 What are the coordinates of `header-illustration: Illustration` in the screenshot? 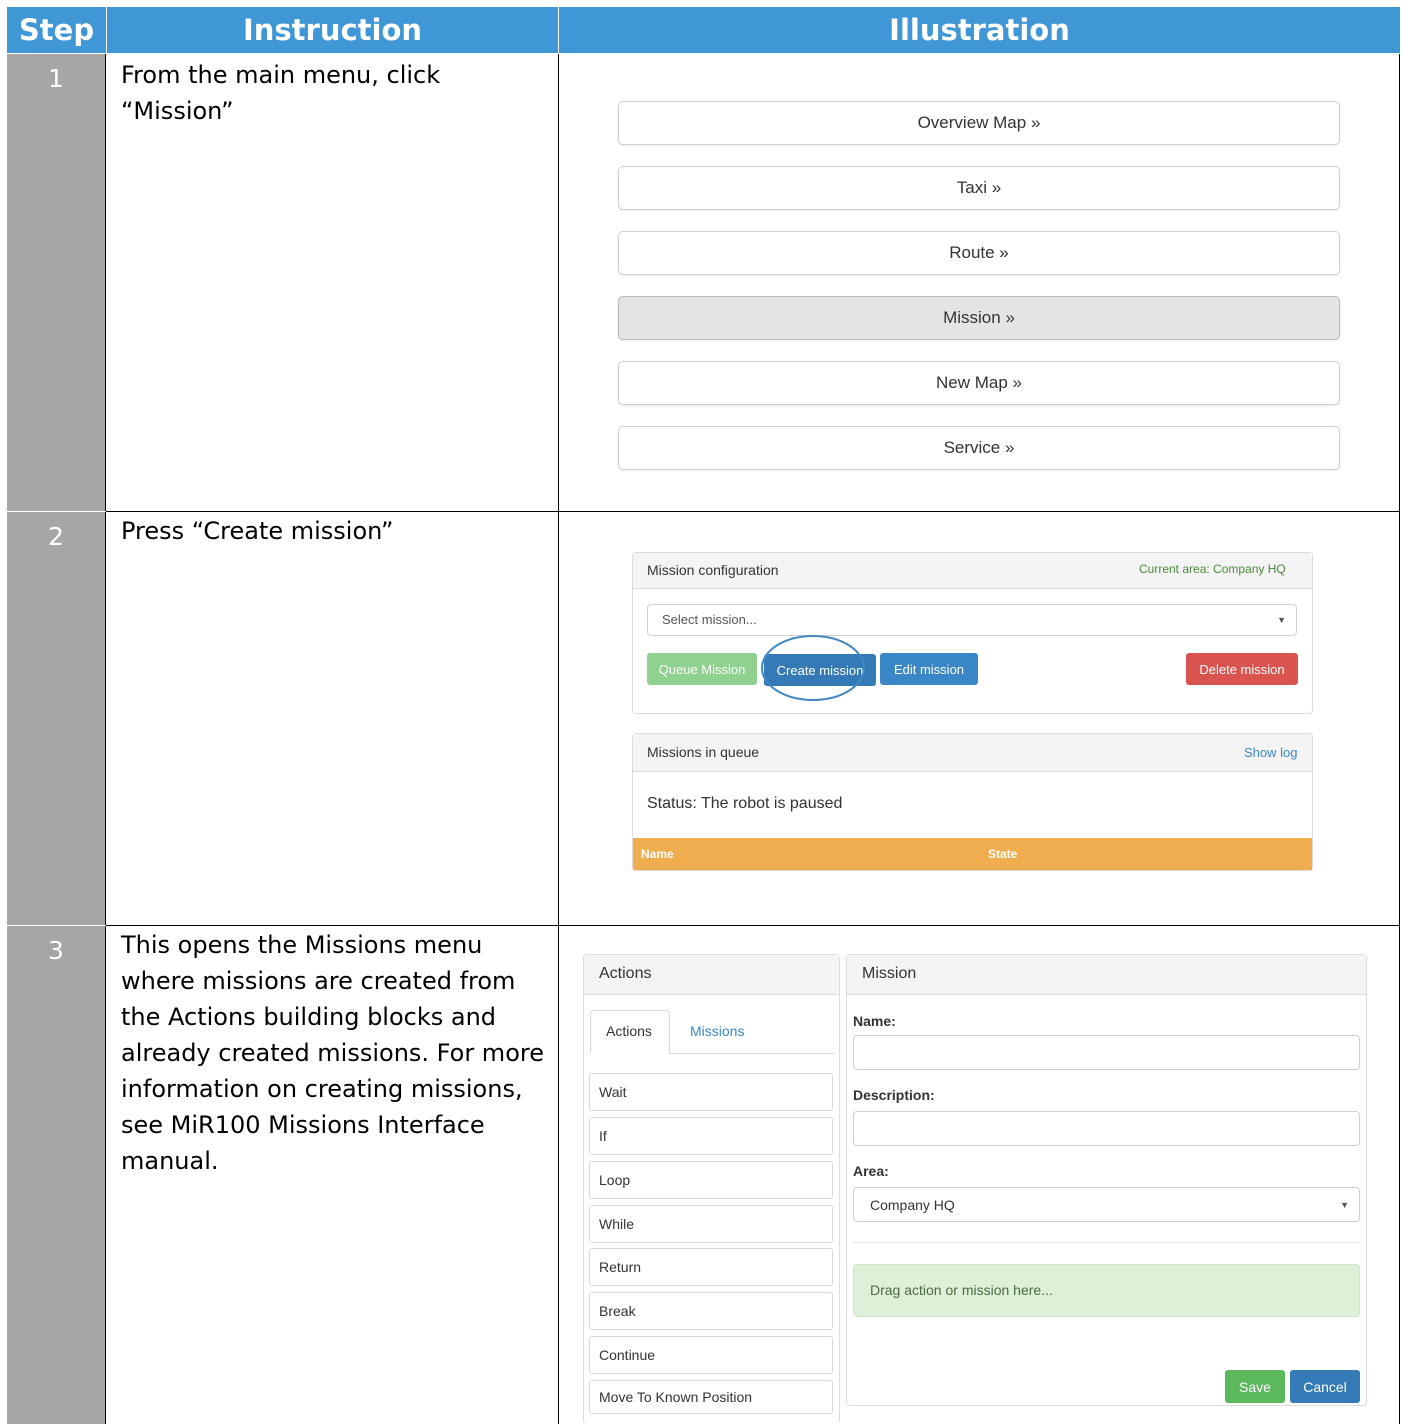 It's located at (979, 30).